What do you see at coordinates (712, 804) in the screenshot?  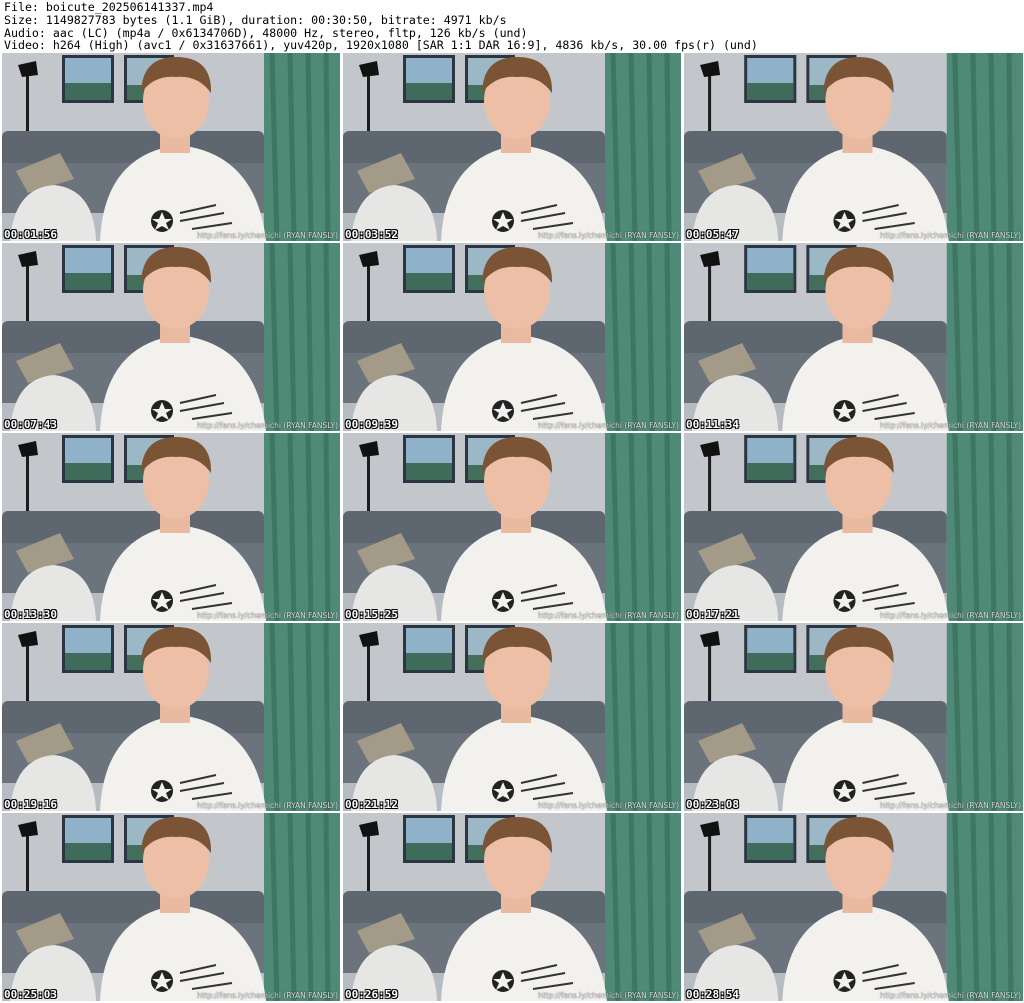 I see `timestamp-label: 00:23:08` at bounding box center [712, 804].